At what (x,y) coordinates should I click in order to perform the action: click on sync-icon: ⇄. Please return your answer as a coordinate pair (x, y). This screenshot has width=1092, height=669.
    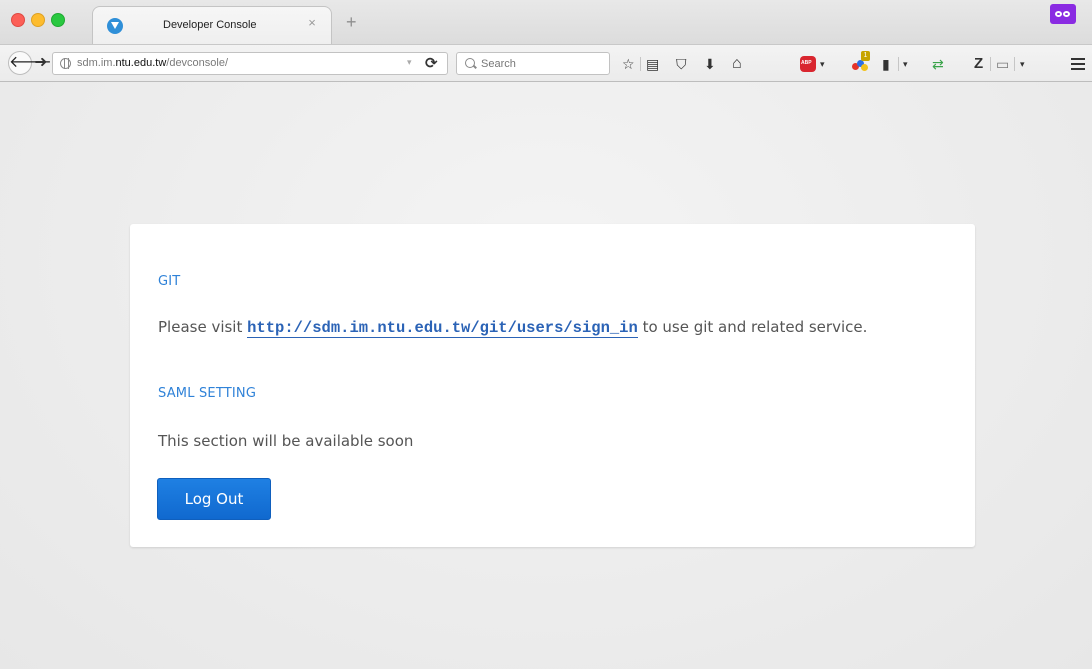
    Looking at the image, I should click on (938, 64).